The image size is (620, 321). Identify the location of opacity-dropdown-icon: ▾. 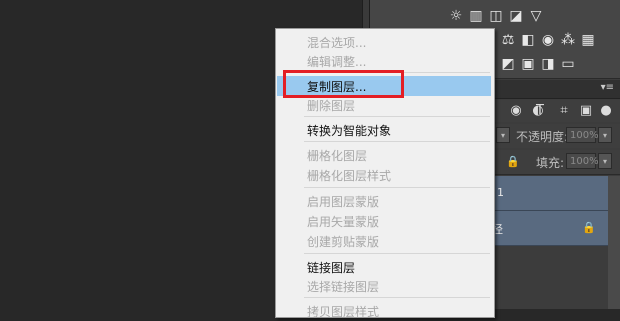
(605, 135).